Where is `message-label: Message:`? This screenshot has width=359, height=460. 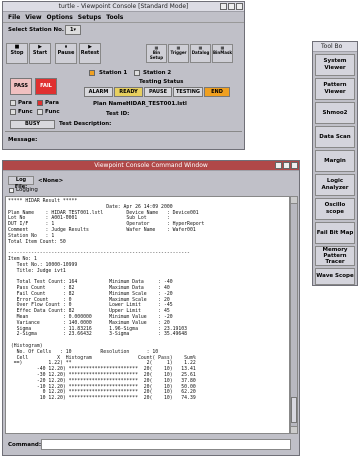
message-label: Message: is located at coordinates (23, 140).